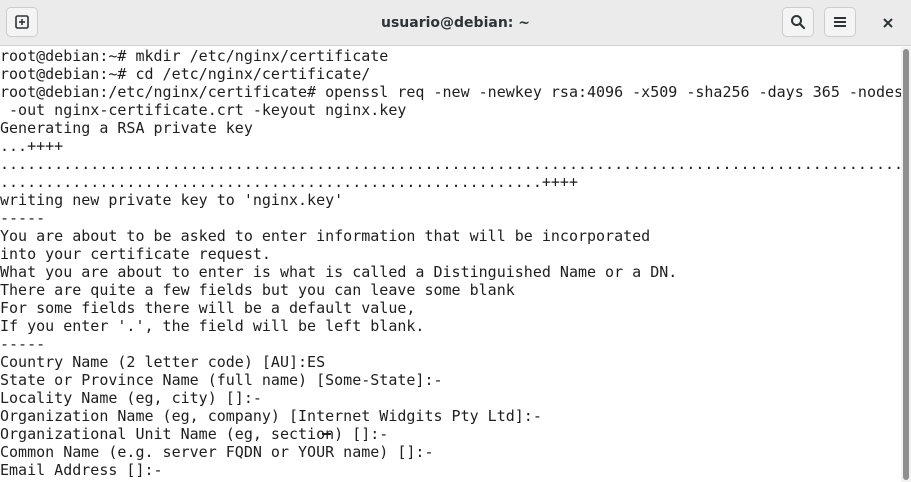 This screenshot has width=911, height=482. What do you see at coordinates (32, 146) in the screenshot?
I see `terminal-line: ...++++` at bounding box center [32, 146].